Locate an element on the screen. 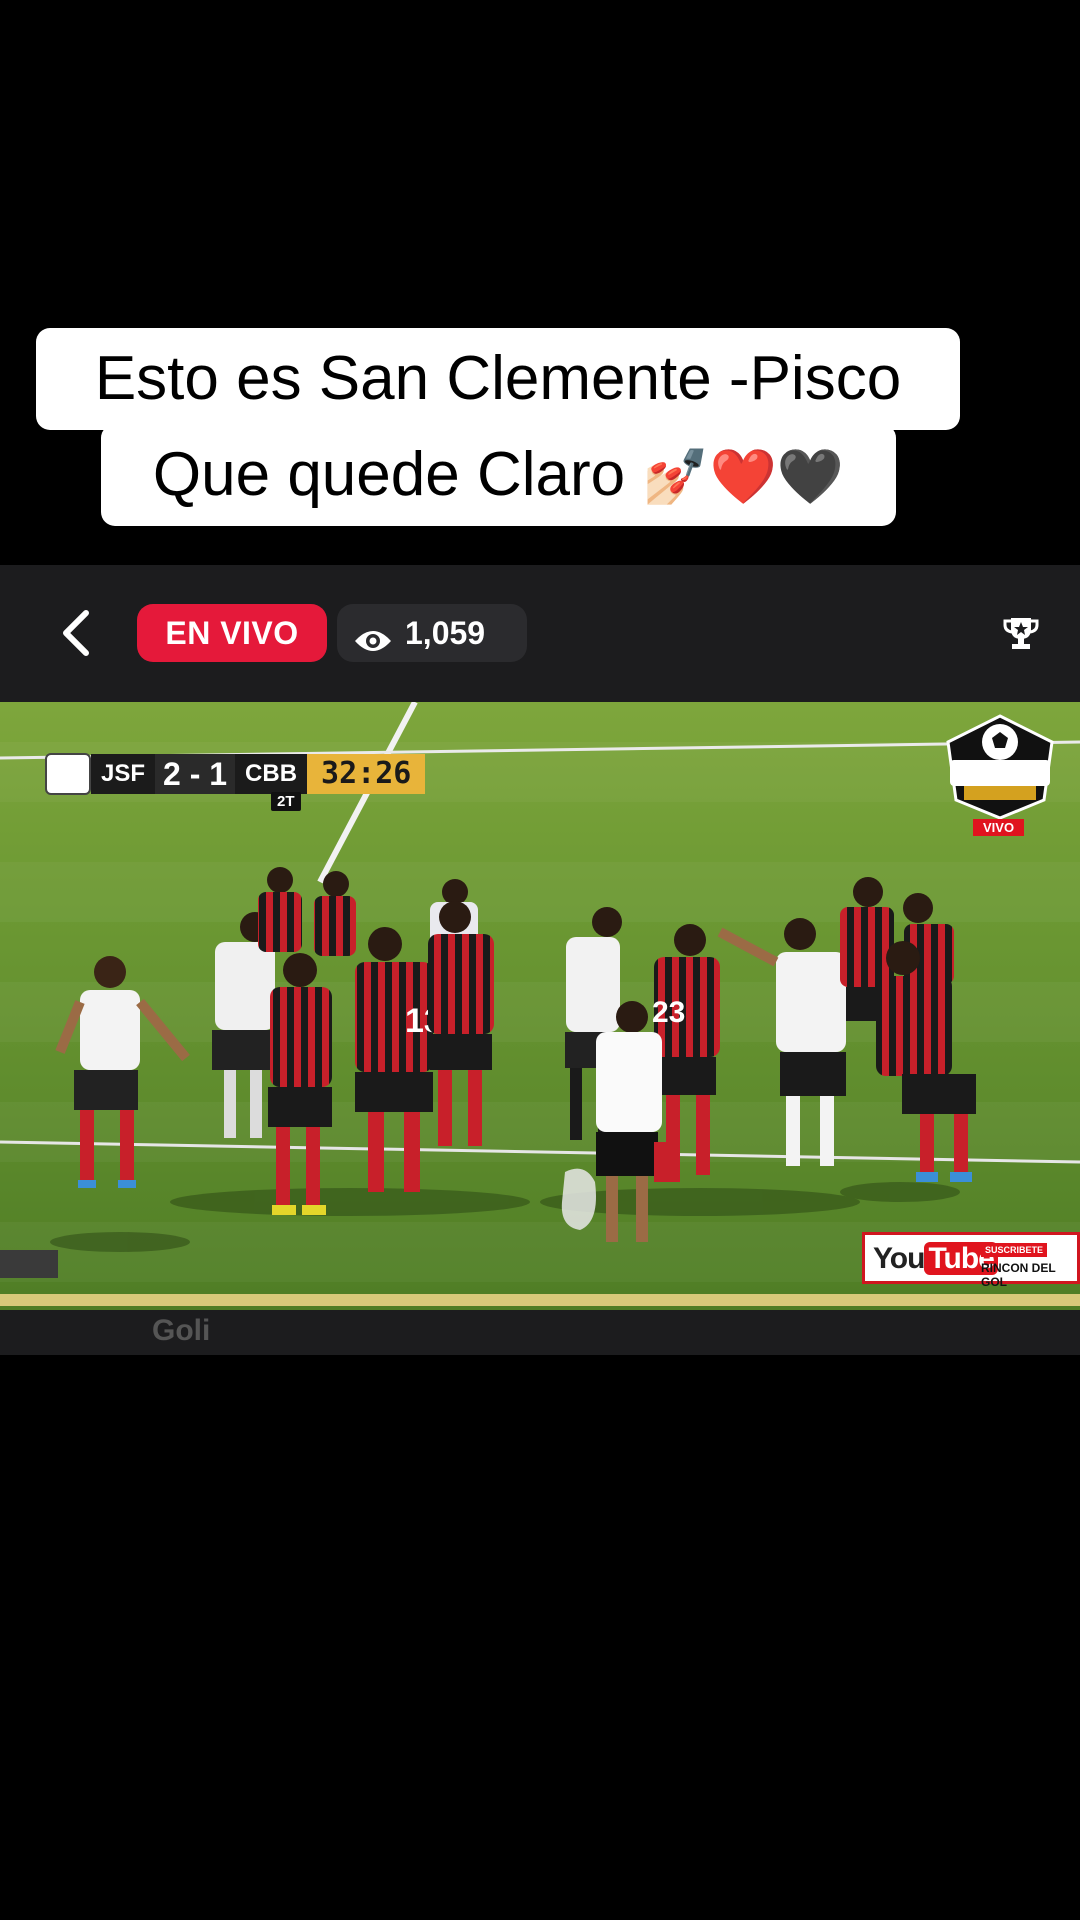 Image resolution: width=1080 pixels, height=1920 pixels. caption-line-2: Que quede Claro 💅🏻❤️🖤 is located at coordinates (498, 475).